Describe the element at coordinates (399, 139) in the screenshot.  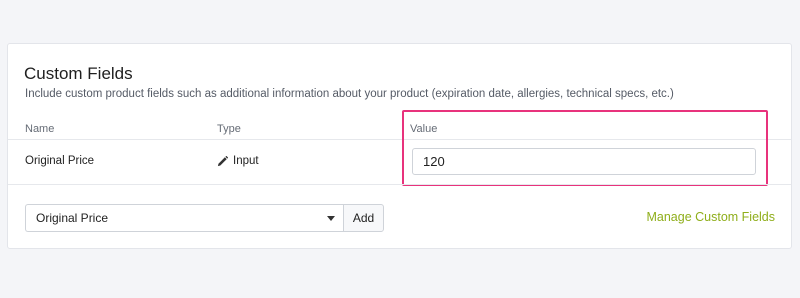
I see `header-divider` at that location.